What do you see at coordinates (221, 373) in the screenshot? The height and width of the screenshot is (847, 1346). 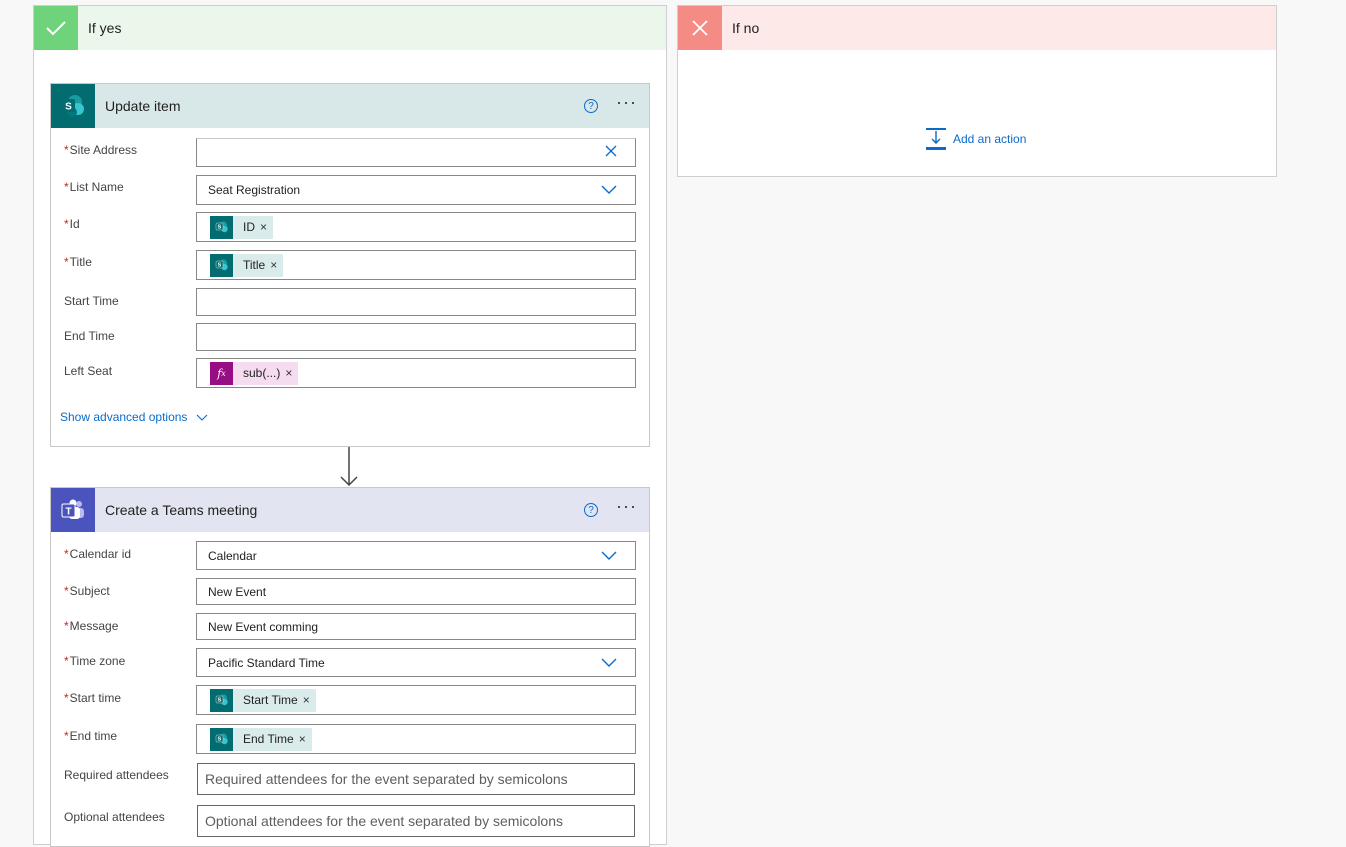 I see `function-icon: fx` at bounding box center [221, 373].